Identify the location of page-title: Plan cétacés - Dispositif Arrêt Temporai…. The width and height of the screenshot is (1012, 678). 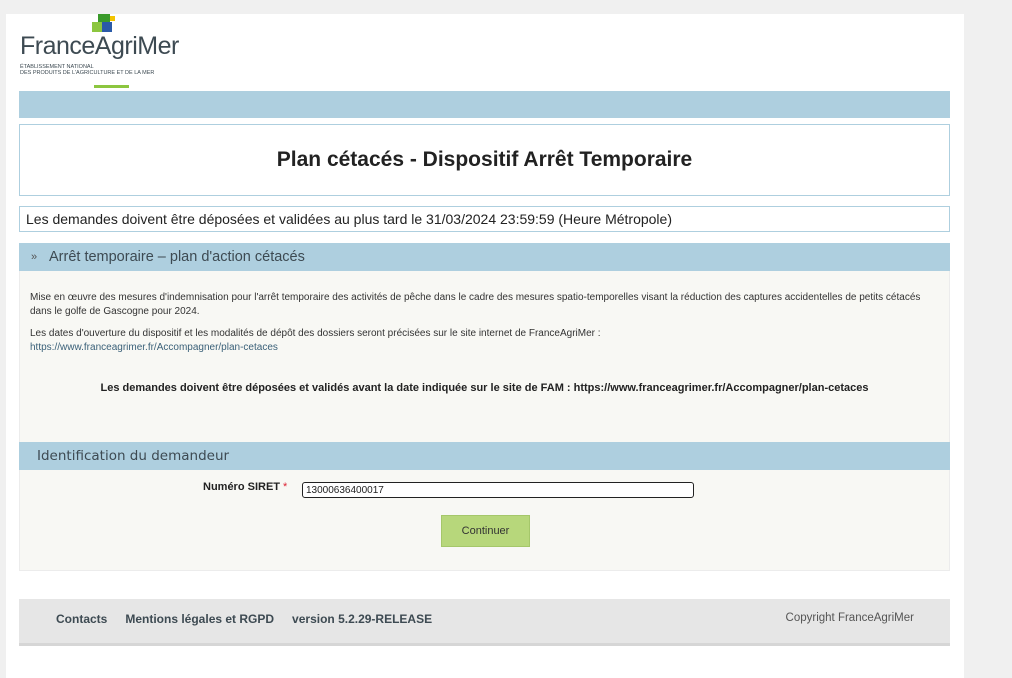
(484, 159).